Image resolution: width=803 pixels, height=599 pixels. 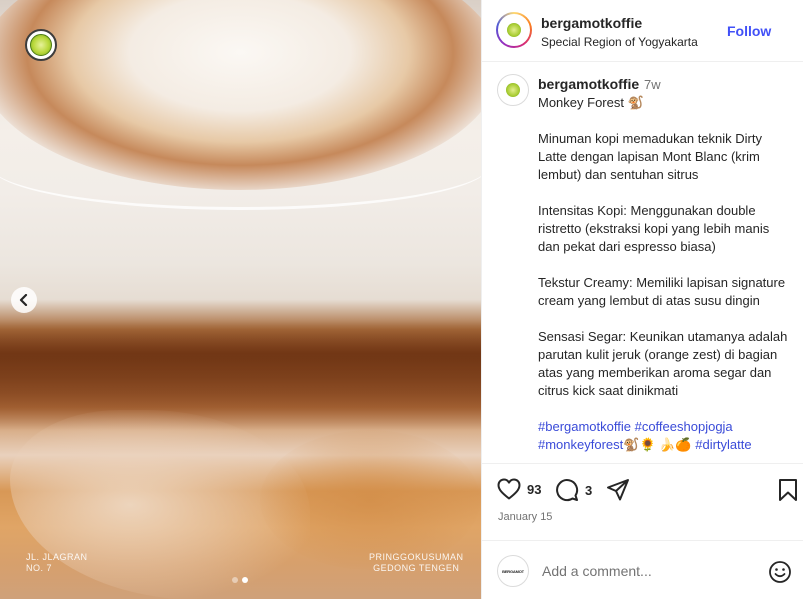 What do you see at coordinates (591, 102) in the screenshot?
I see `caption-title: Monkey Forest 🐒` at bounding box center [591, 102].